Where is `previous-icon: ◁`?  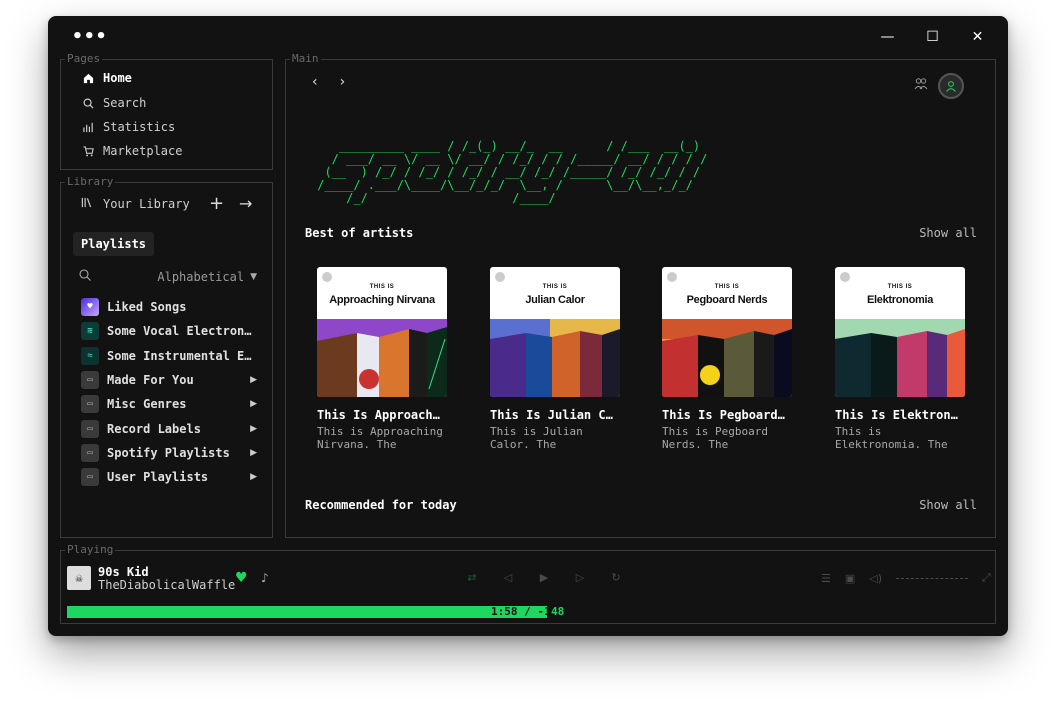
previous-icon: ◁ is located at coordinates (508, 577).